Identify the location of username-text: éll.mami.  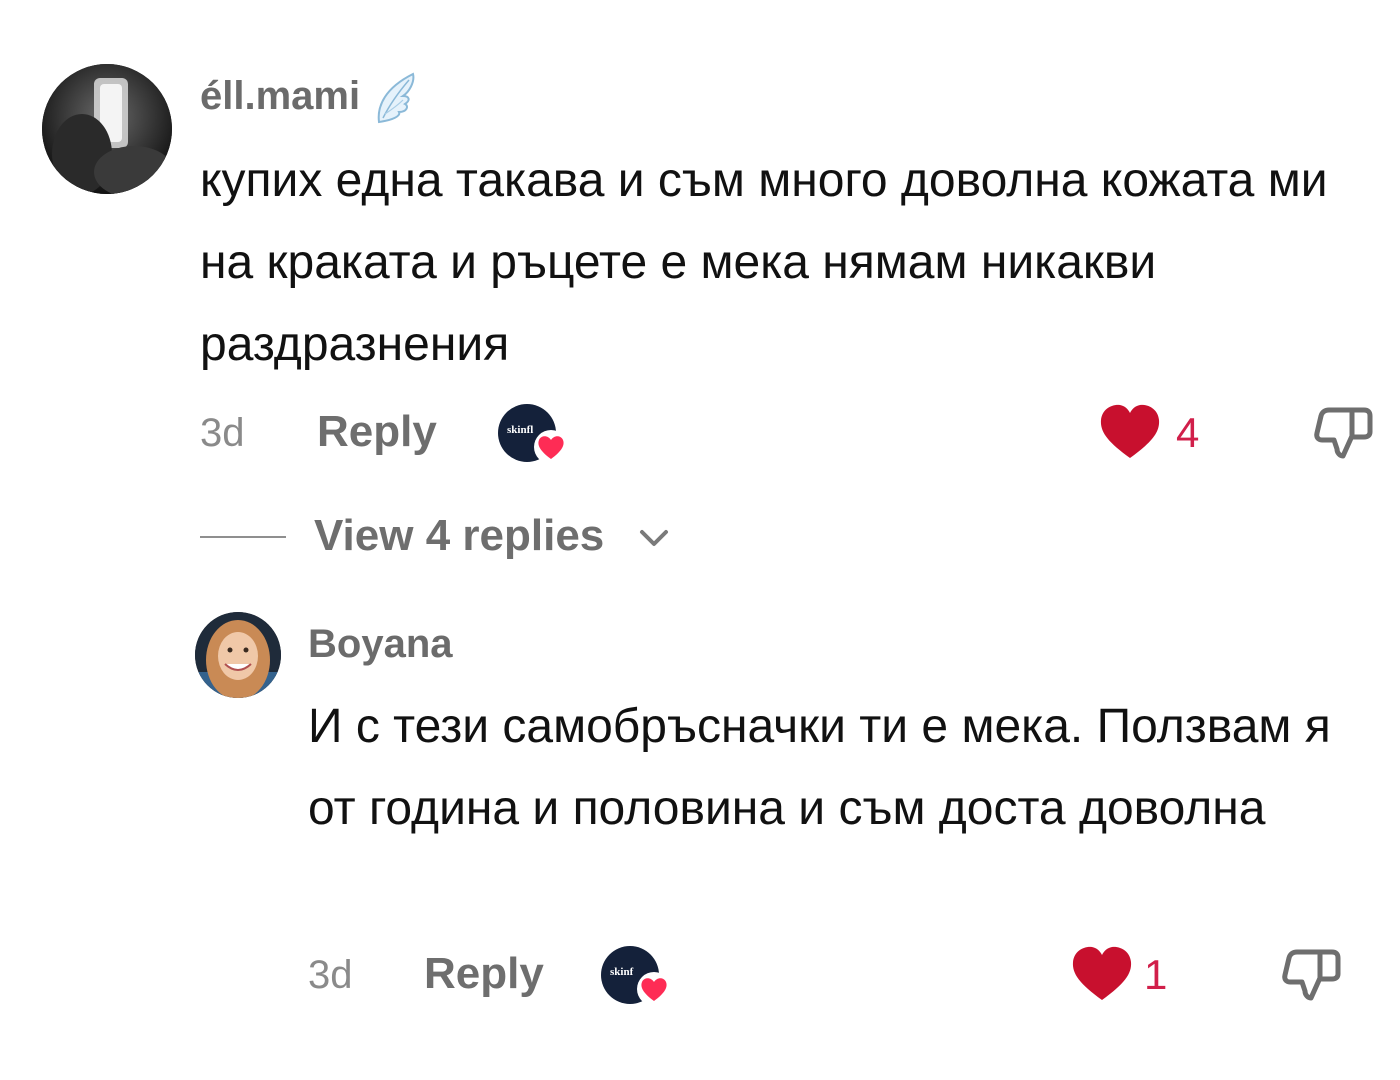
(280, 96).